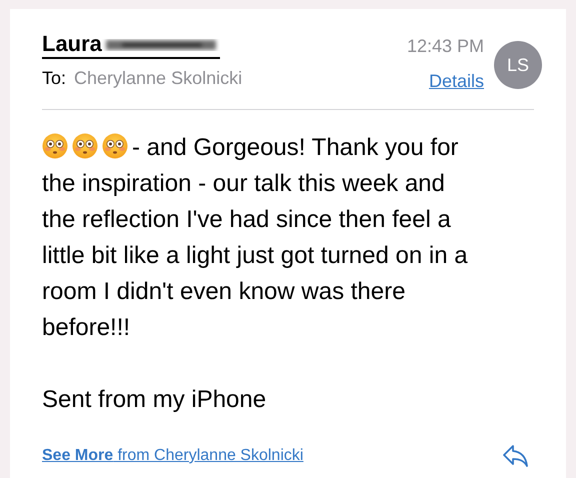 This screenshot has width=576, height=478. I want to click on sent-time: 12:43 PM, so click(445, 46).